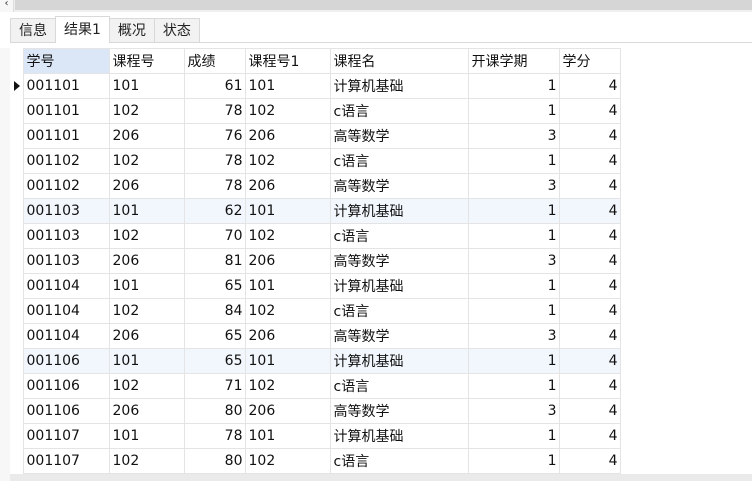  What do you see at coordinates (214, 236) in the screenshot?
I see `table-cell: 70` at bounding box center [214, 236].